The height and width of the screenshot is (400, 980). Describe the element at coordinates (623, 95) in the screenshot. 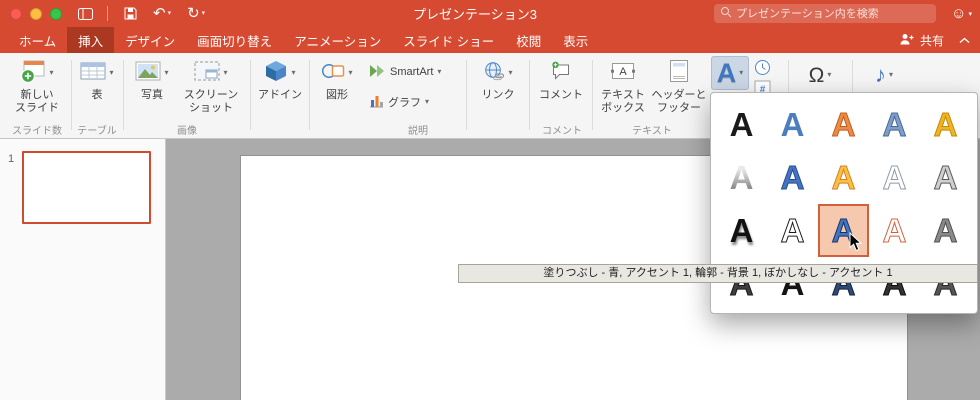

I see `textbox-label-1: テキスト` at that location.